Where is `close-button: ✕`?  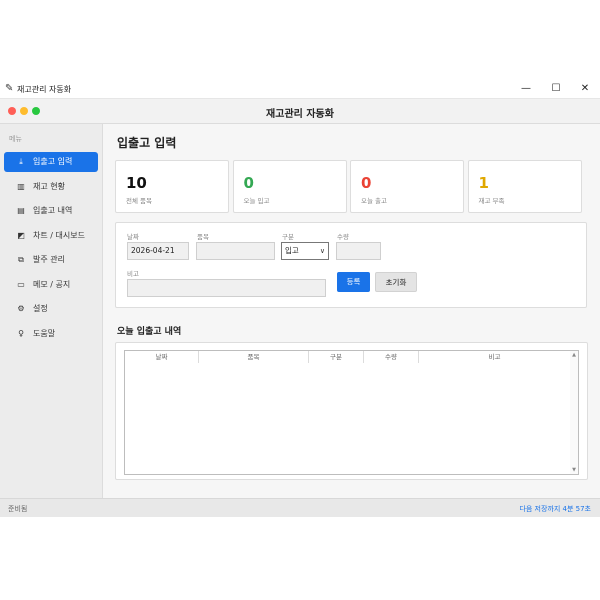 close-button: ✕ is located at coordinates (585, 89).